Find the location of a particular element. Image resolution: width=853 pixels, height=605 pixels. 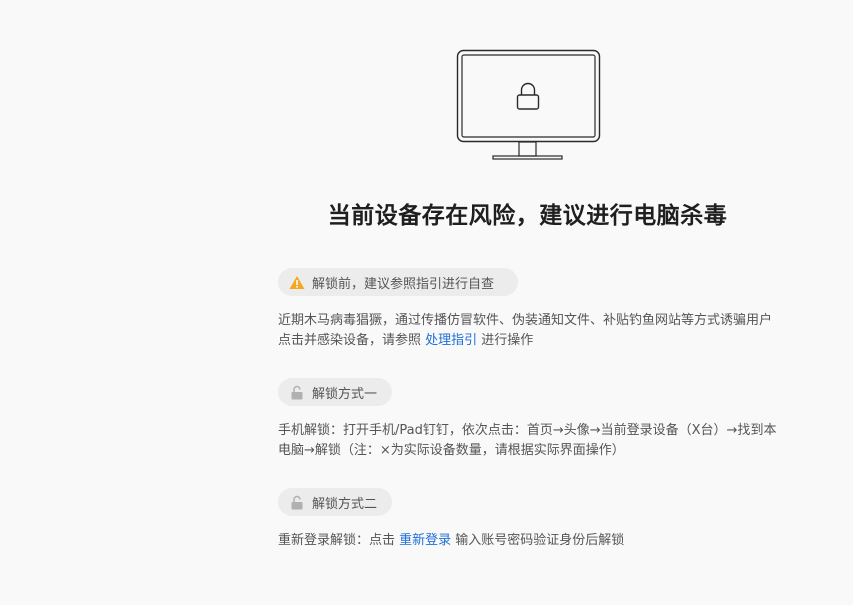

method2-description: 重新登录解锁：点击 重新登录 输入账号密码验证身份后解锁 is located at coordinates (451, 540).